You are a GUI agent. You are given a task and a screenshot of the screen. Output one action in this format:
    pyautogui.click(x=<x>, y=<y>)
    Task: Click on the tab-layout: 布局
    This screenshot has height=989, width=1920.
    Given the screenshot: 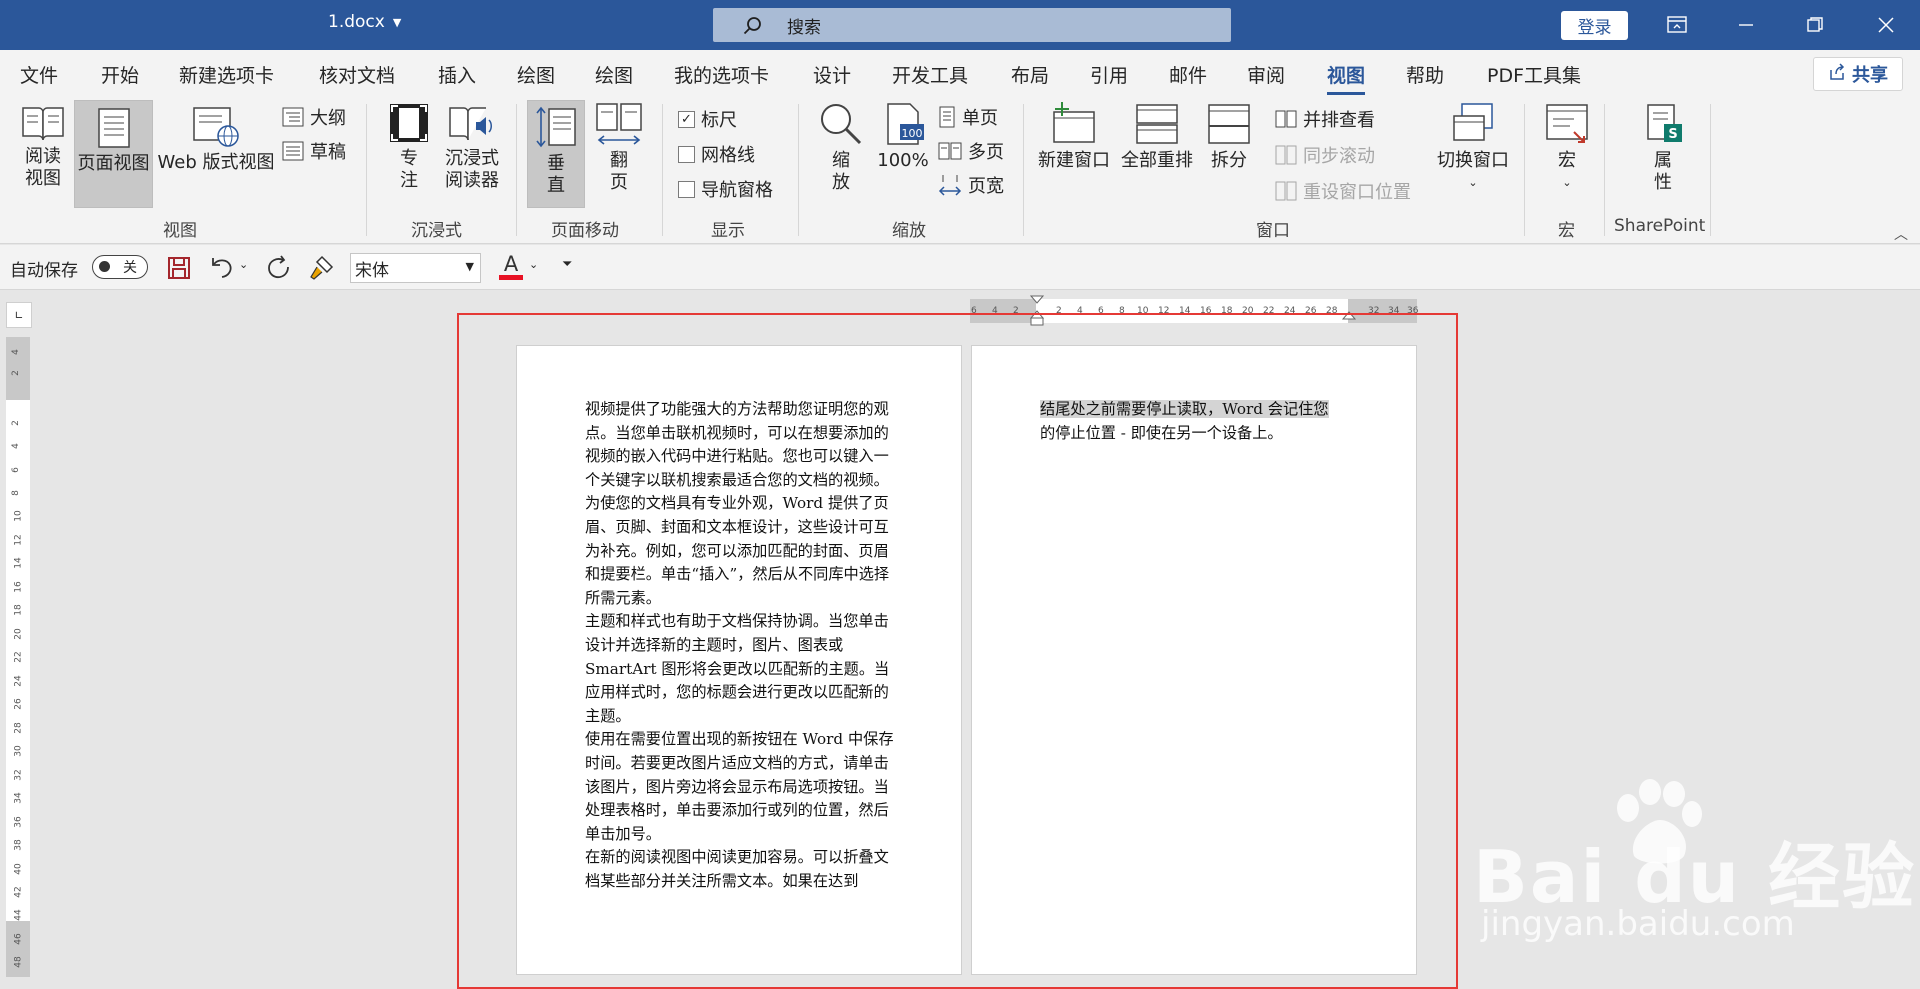 What is the action you would take?
    pyautogui.click(x=1030, y=74)
    